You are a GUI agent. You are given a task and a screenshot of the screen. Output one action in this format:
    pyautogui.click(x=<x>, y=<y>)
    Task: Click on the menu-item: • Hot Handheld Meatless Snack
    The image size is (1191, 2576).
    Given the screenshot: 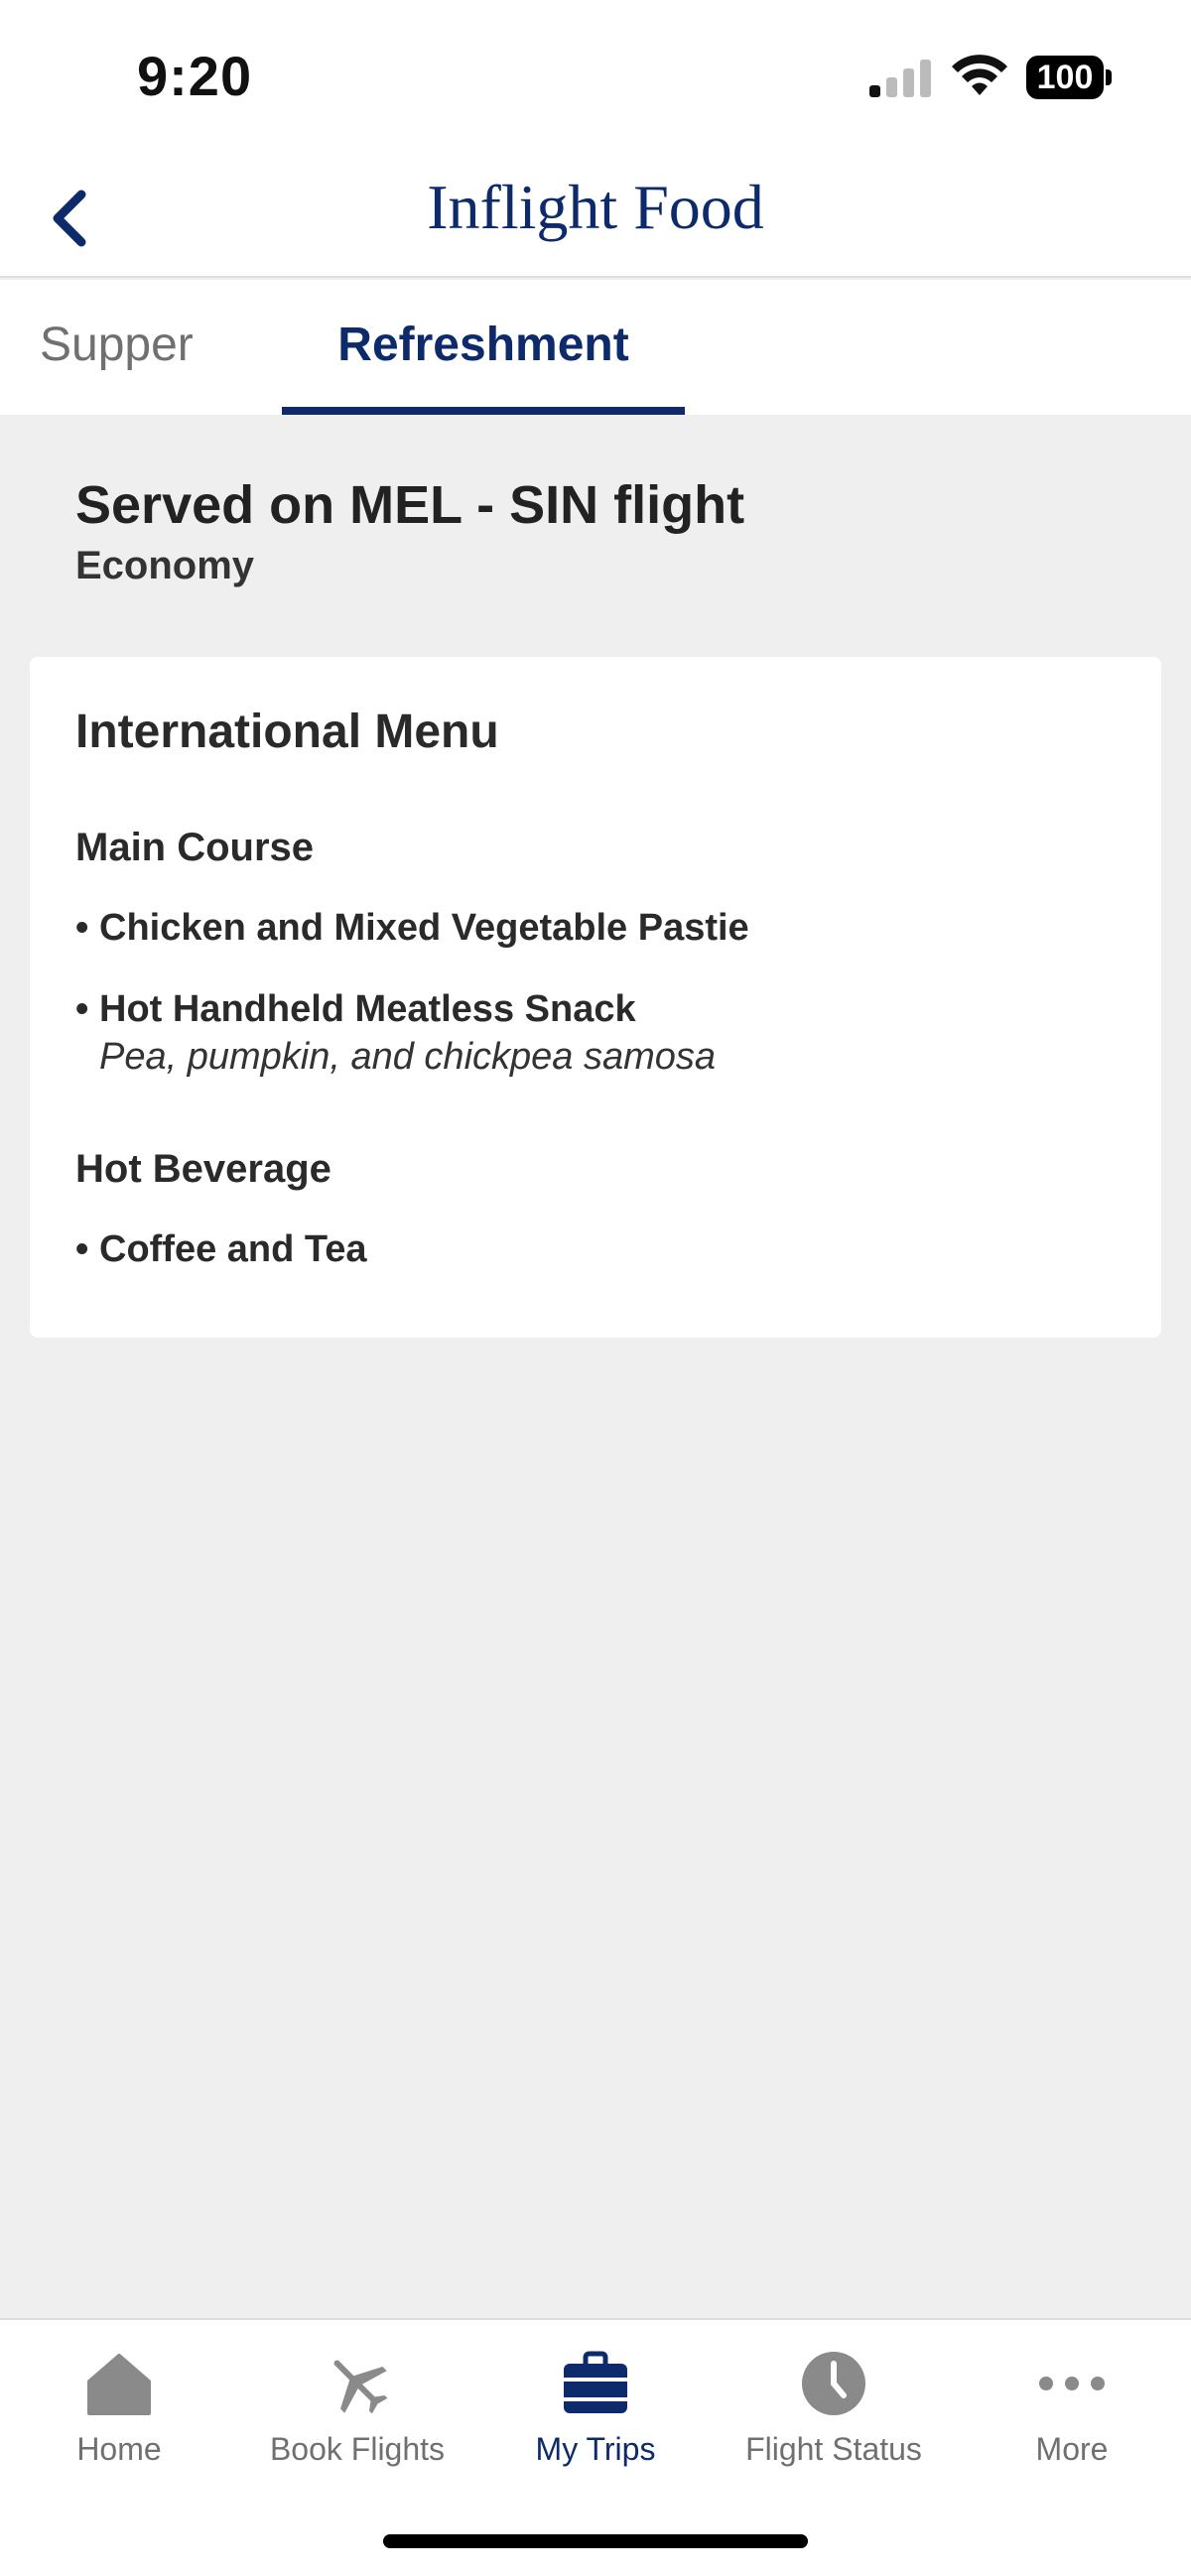 What is the action you would take?
    pyautogui.click(x=355, y=1010)
    